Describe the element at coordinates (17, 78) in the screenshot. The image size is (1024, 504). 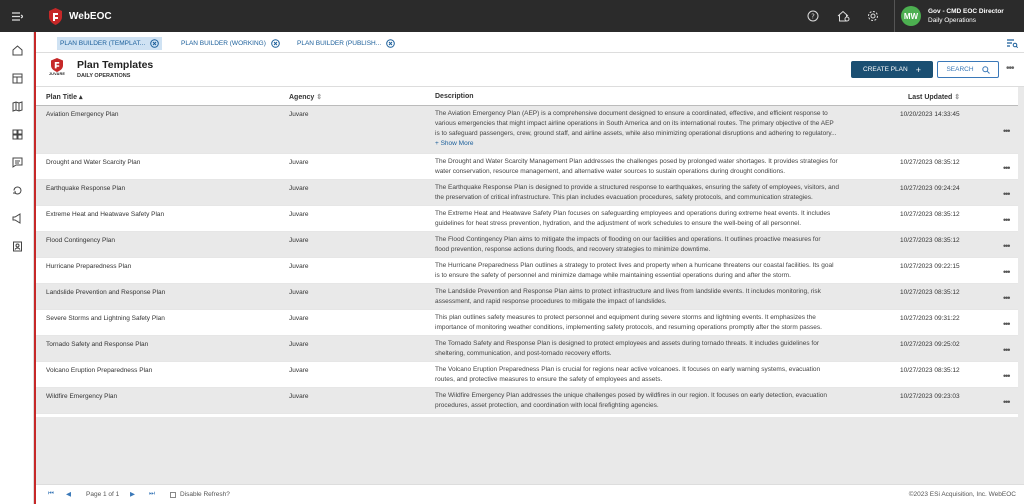
I see `boards-icon` at that location.